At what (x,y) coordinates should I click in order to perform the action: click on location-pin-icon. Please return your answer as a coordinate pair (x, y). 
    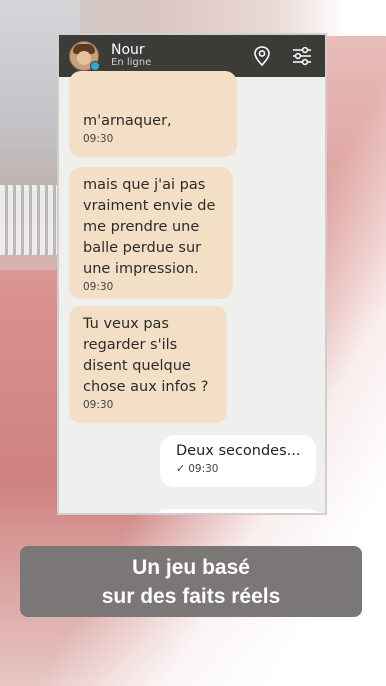
    Looking at the image, I should click on (262, 56).